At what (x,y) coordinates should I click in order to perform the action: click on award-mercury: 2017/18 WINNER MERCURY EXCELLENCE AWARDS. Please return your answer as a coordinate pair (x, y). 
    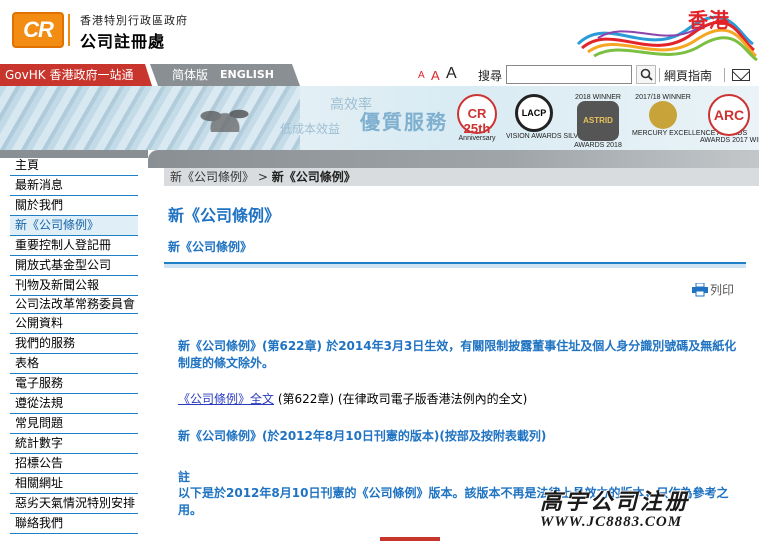
    Looking at the image, I should click on (690, 115).